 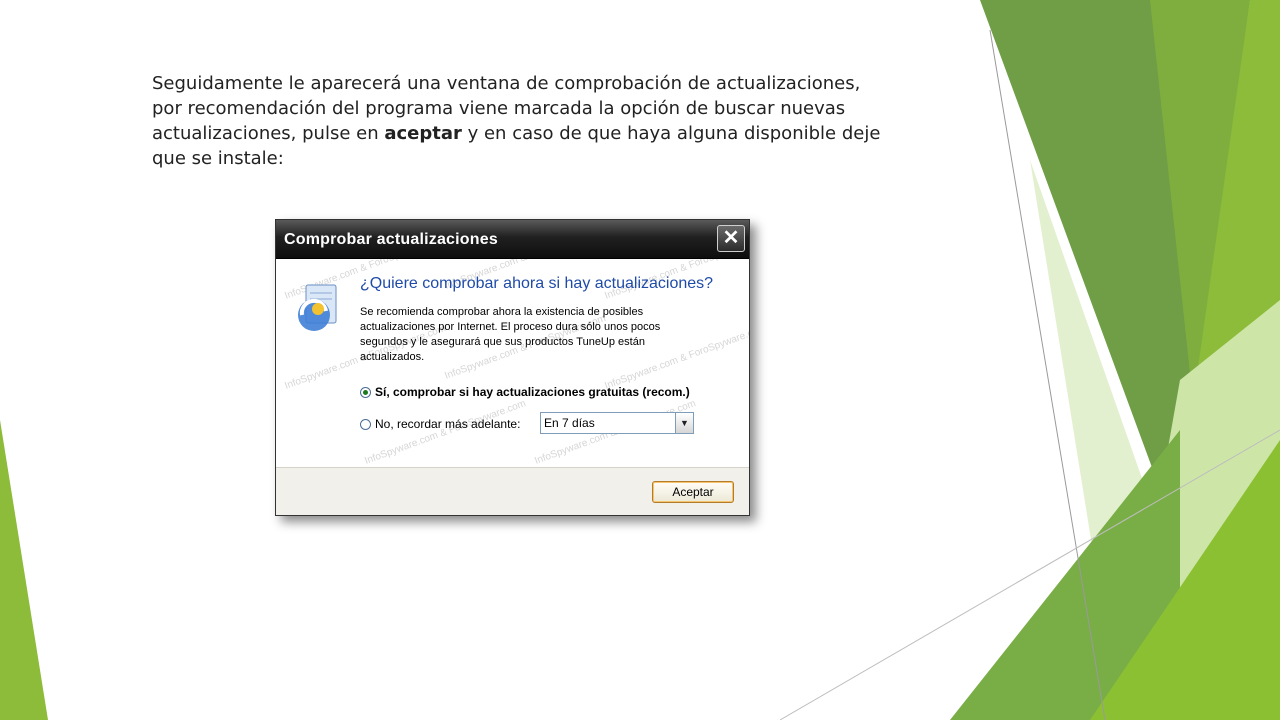 I want to click on left-green-facet, so click(x=24, y=570).